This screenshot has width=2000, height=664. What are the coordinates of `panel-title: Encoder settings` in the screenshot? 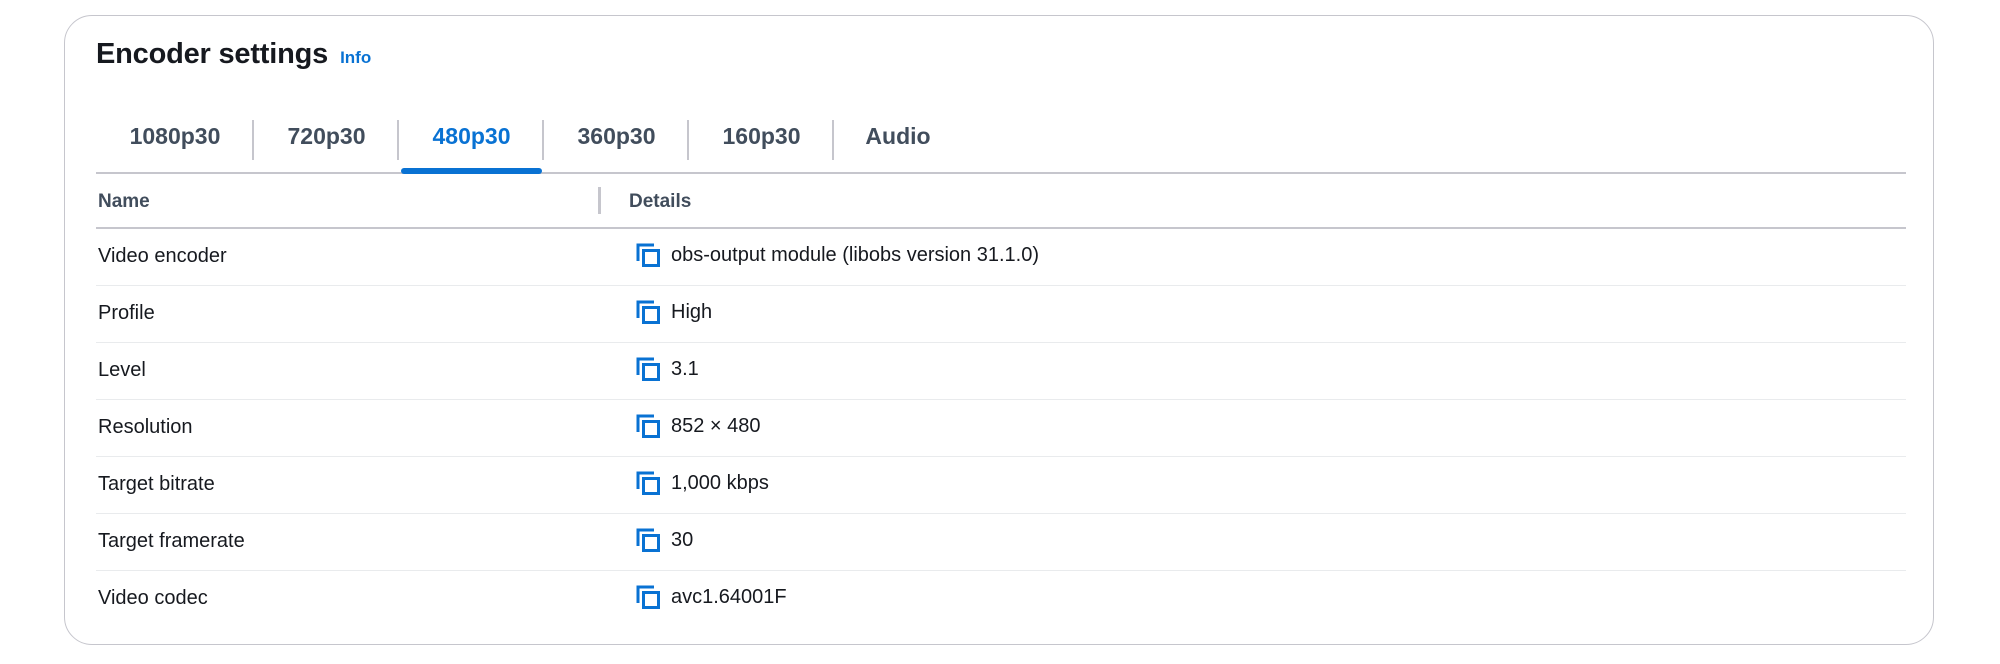 It's located at (212, 54).